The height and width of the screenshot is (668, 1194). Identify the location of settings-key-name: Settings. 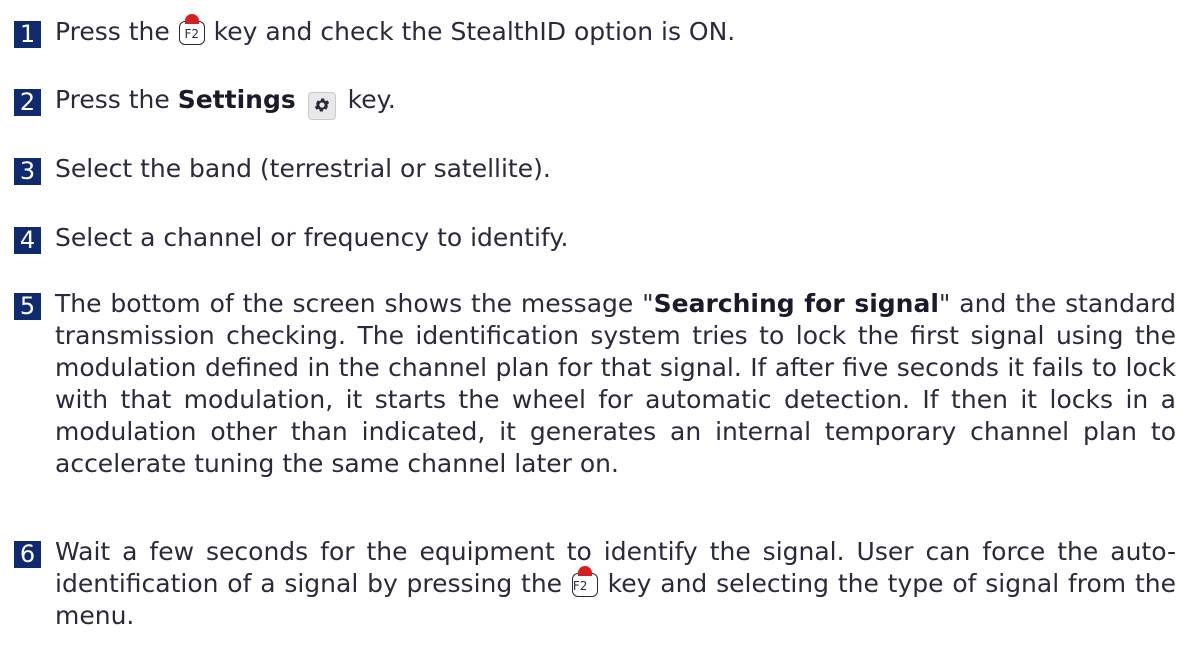
(236, 99).